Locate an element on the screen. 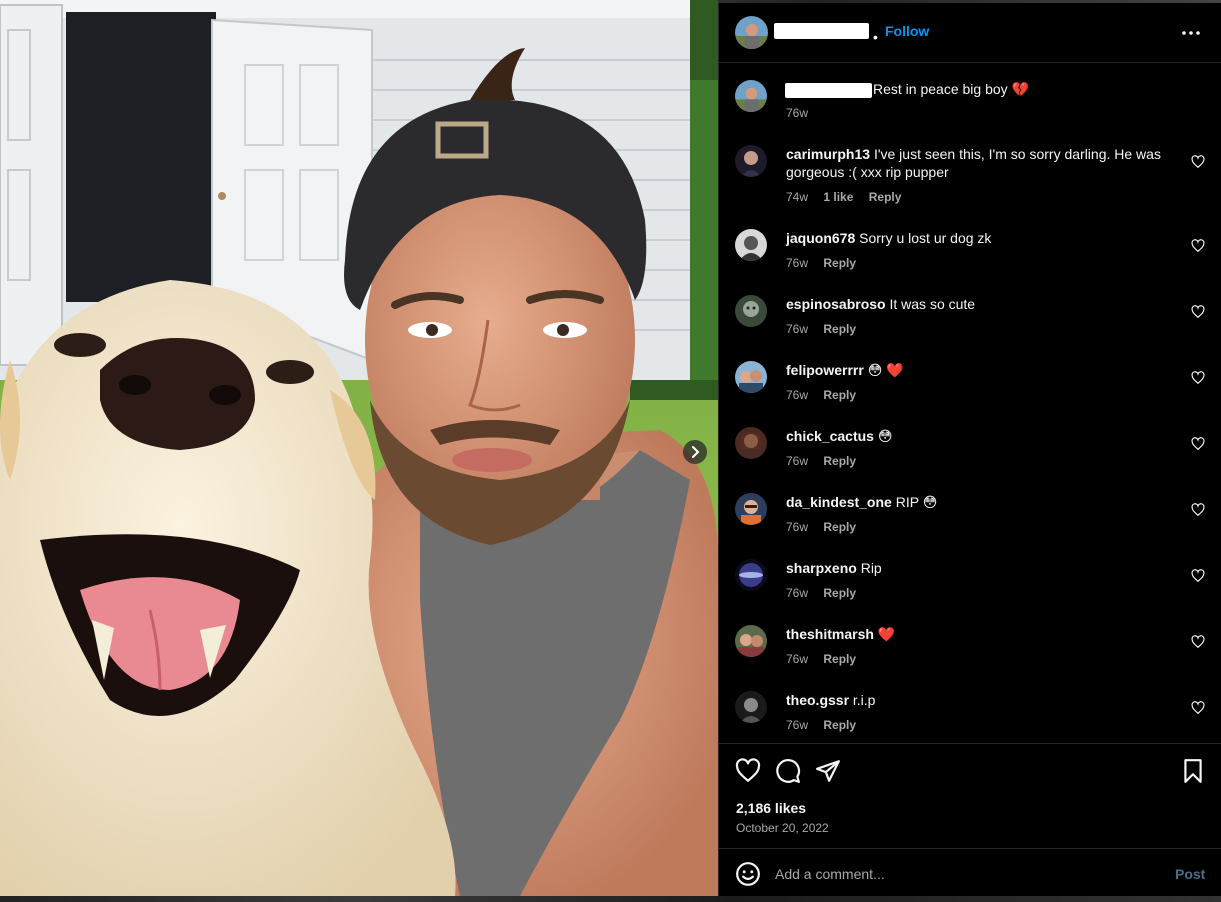  comment-username: chick_cactus is located at coordinates (830, 436).